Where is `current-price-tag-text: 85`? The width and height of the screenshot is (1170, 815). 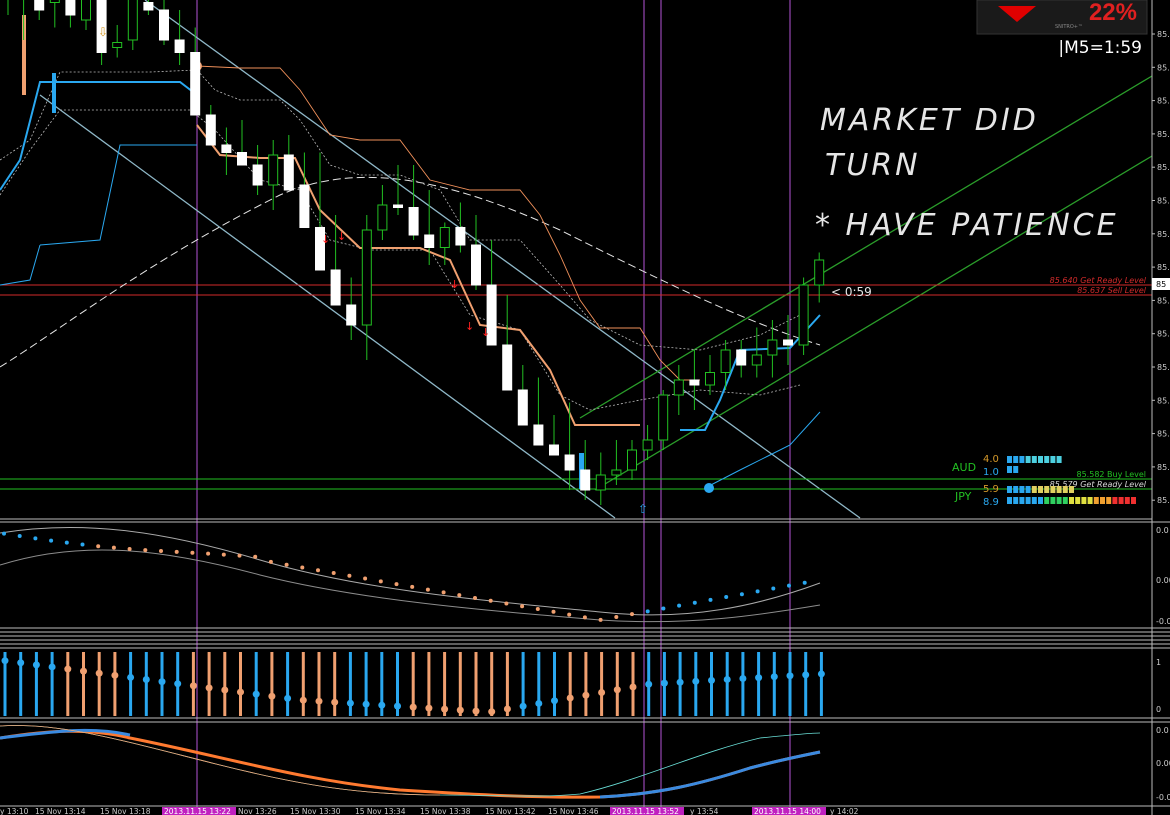
current-price-tag-text: 85 is located at coordinates (1161, 284).